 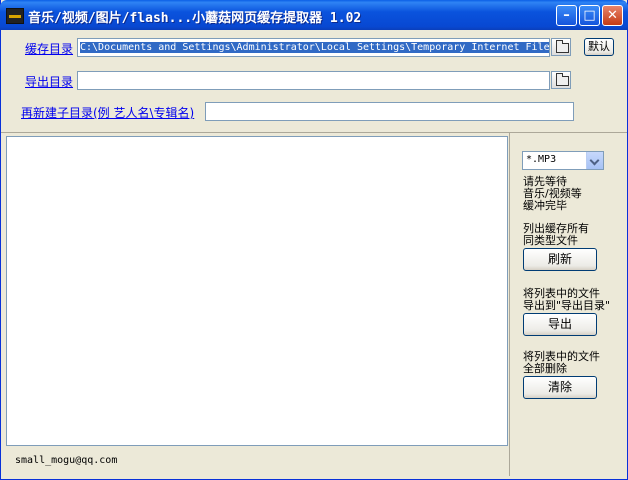 I want to click on wait-hint: 请先等待 音乐/视频等 缓冲完毕, so click(x=552, y=194).